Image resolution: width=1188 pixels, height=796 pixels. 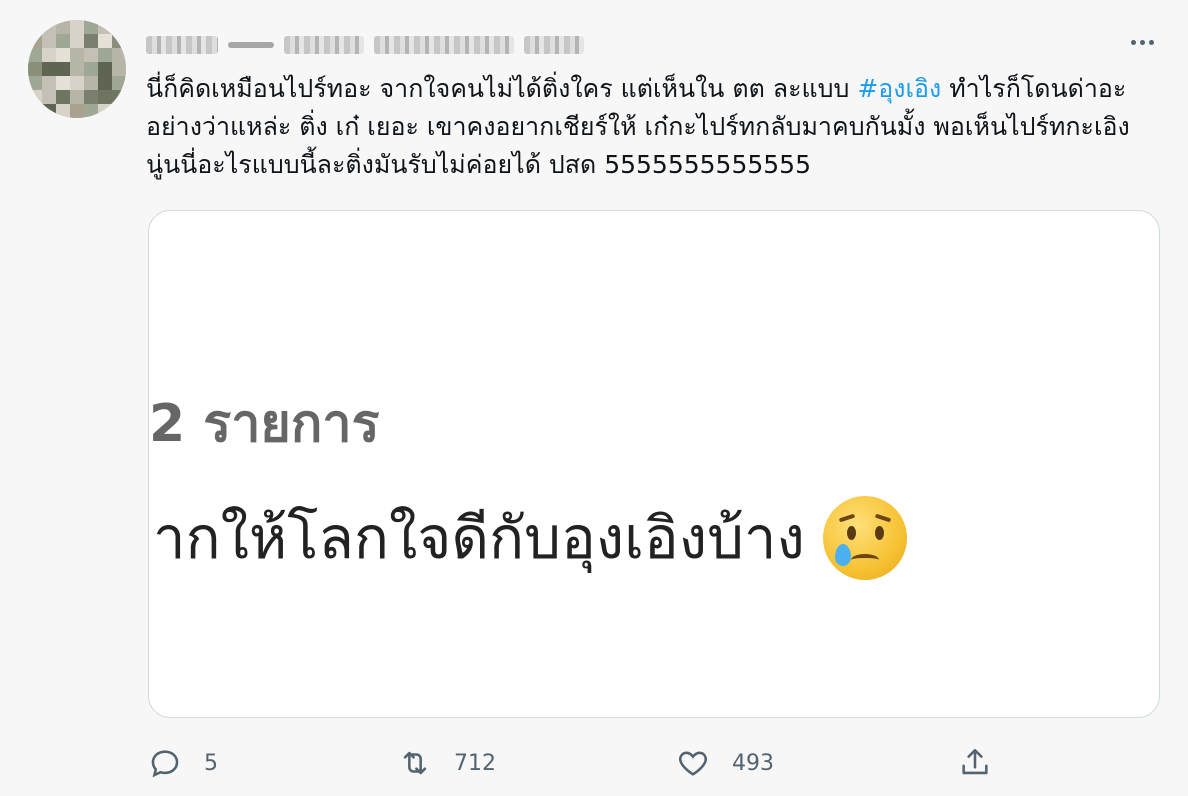 I want to click on retweet-icon, so click(x=415, y=763).